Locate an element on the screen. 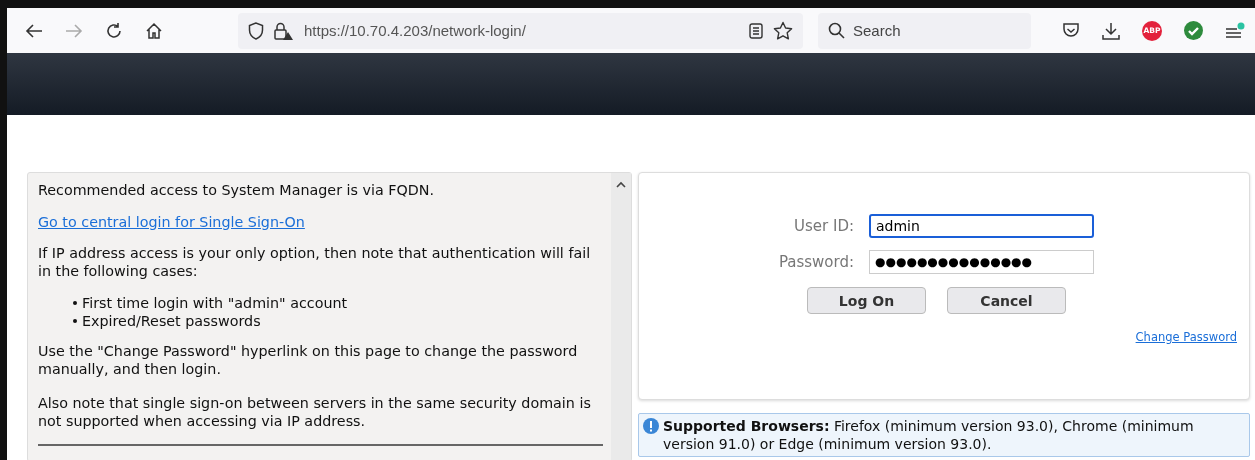 The width and height of the screenshot is (1255, 460). user-id-field: admin is located at coordinates (981, 226).